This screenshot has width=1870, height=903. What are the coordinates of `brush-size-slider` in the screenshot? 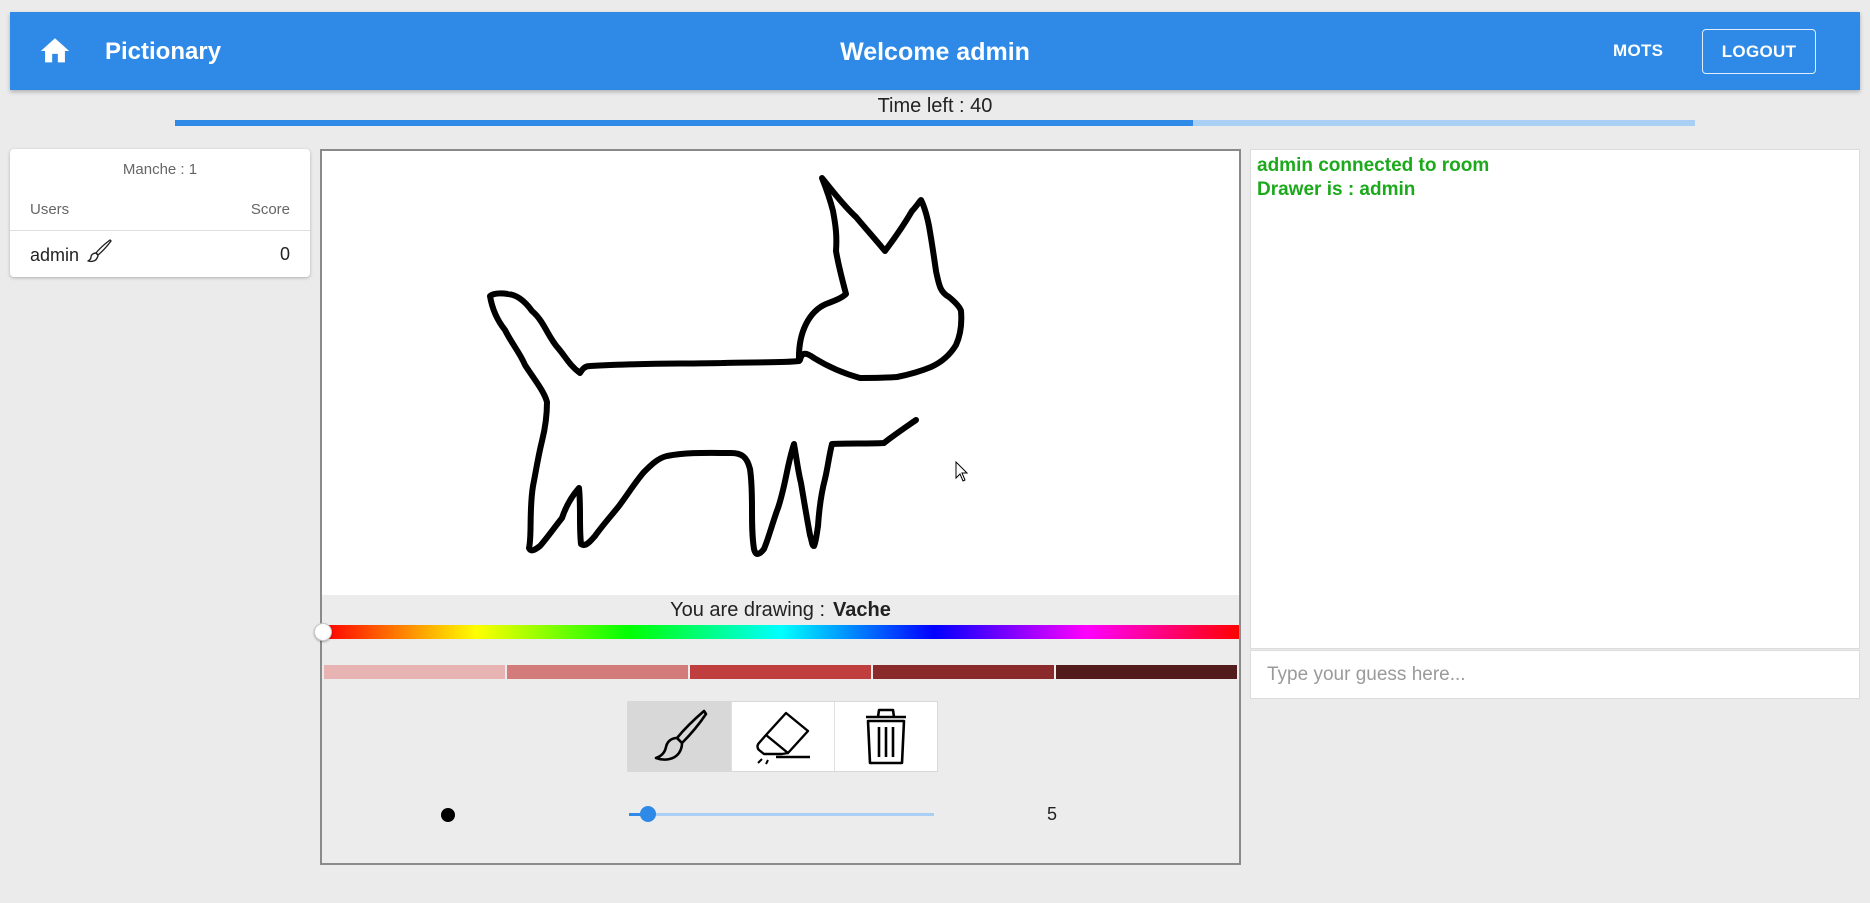 It's located at (781, 814).